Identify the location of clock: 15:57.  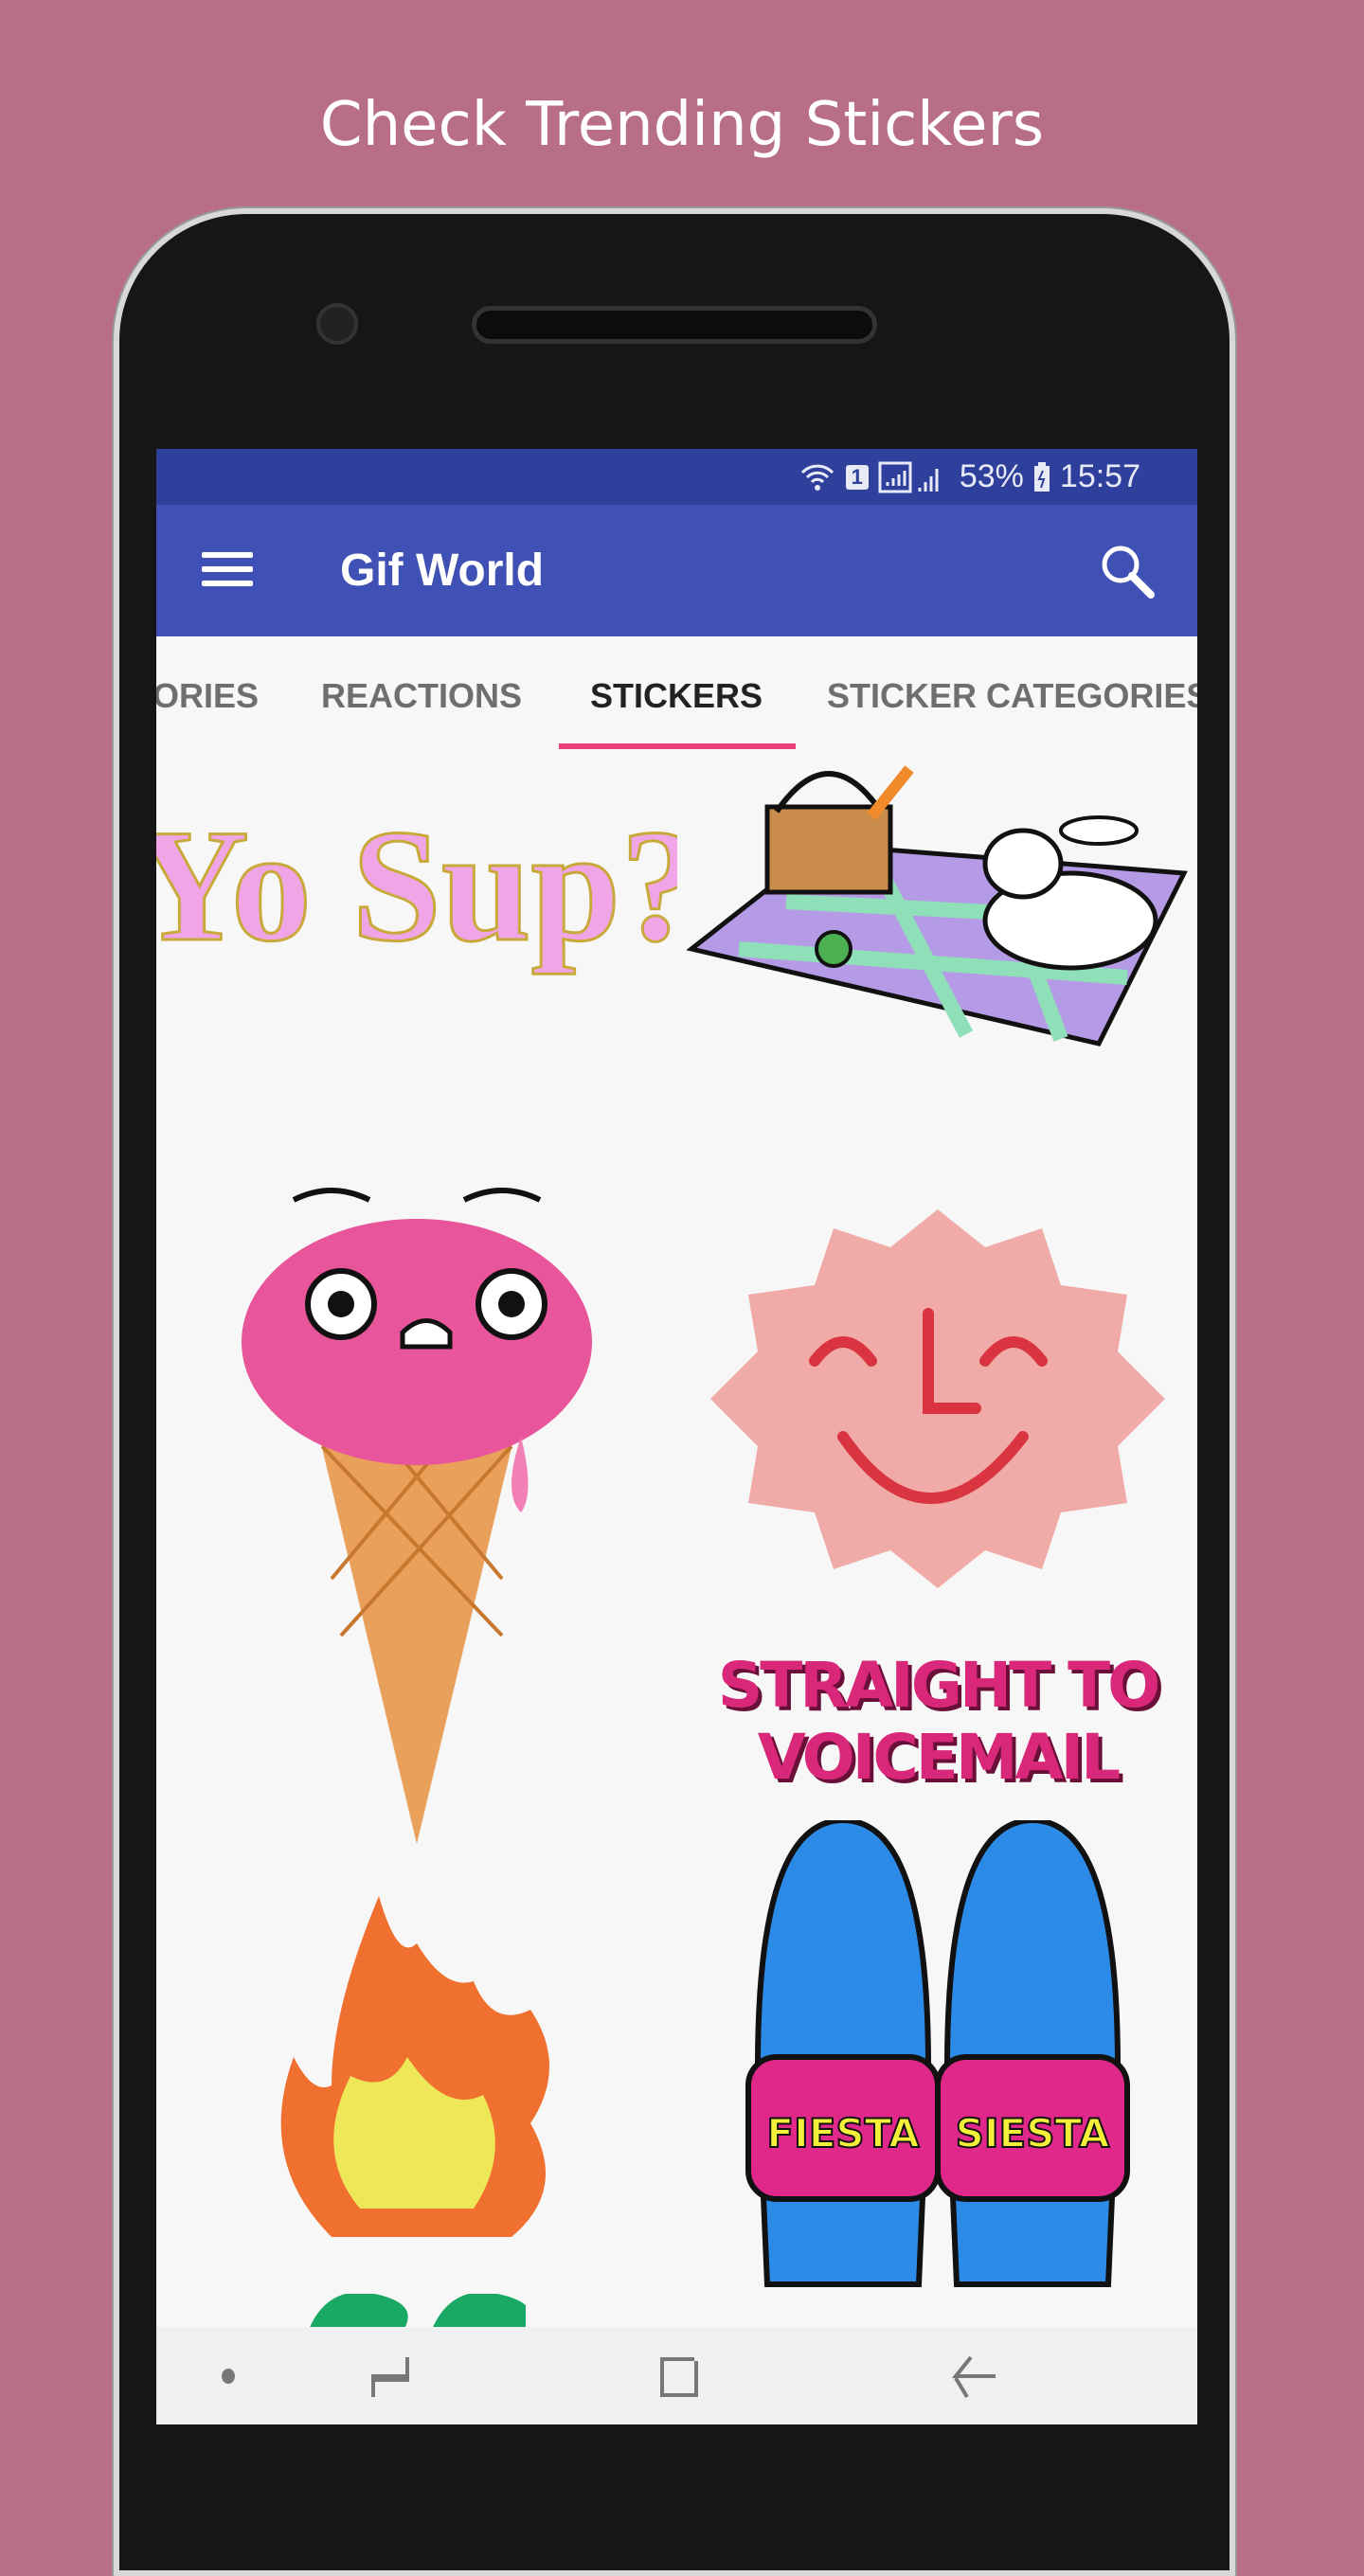
(1099, 476).